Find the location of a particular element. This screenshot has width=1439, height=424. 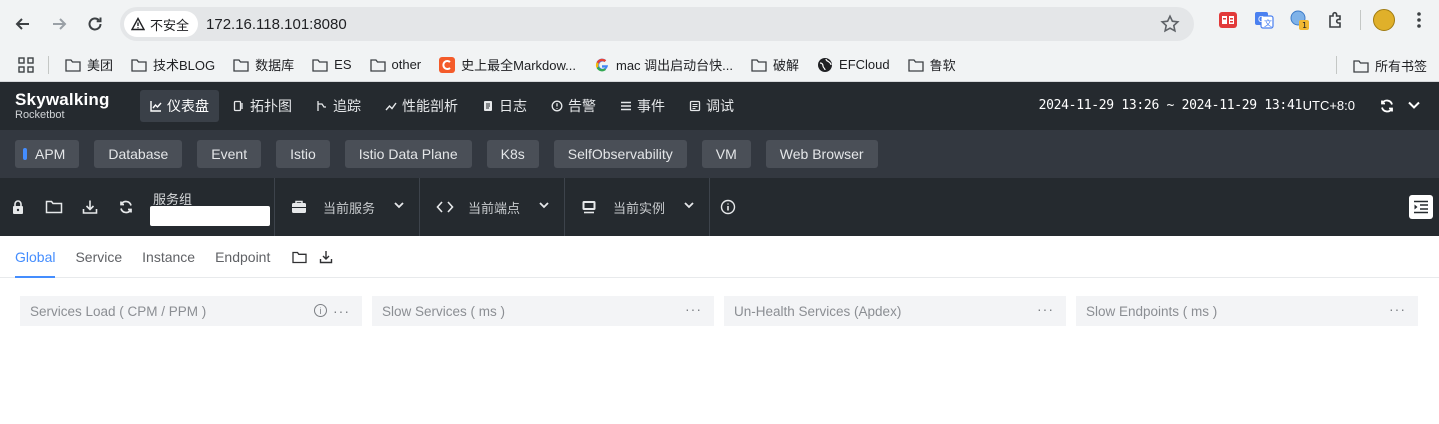

tab-global: Global is located at coordinates (35, 257).